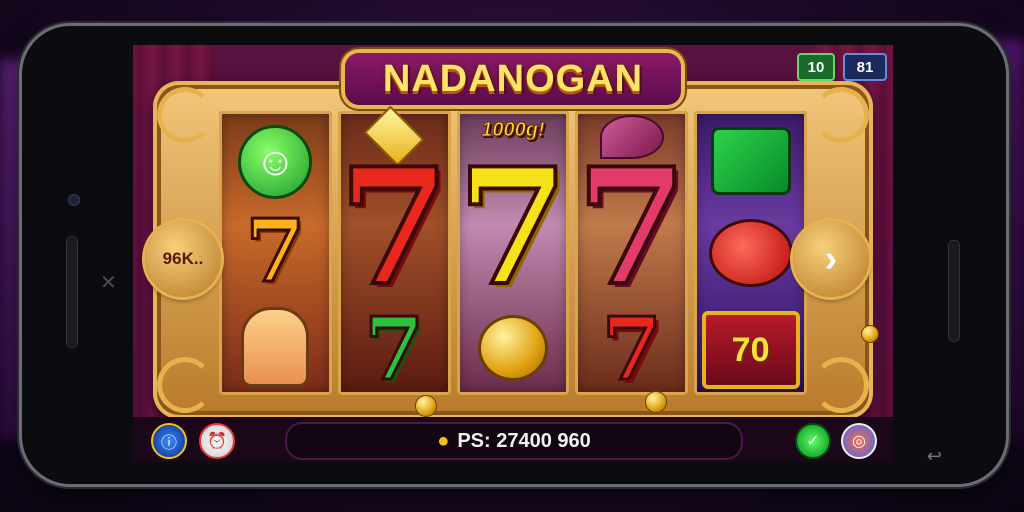 The width and height of the screenshot is (1024, 512). What do you see at coordinates (217, 441) in the screenshot?
I see `alarm-icon: ⏰` at bounding box center [217, 441].